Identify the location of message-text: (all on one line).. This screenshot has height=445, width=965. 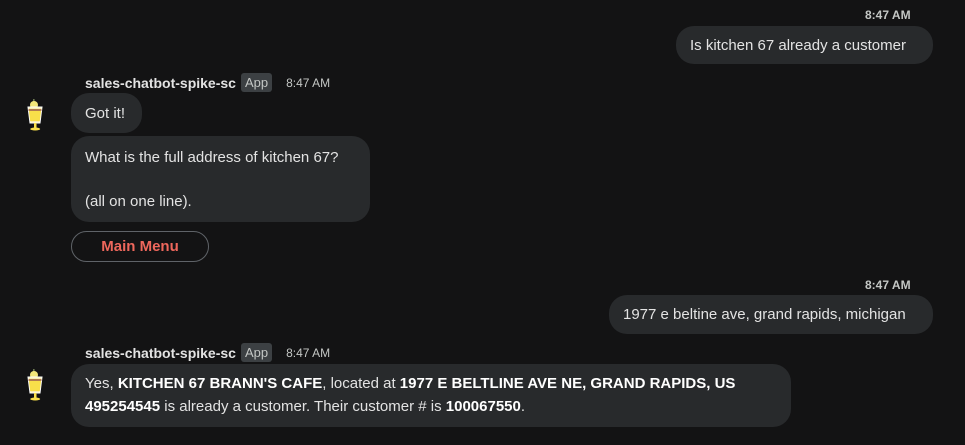
(138, 201).